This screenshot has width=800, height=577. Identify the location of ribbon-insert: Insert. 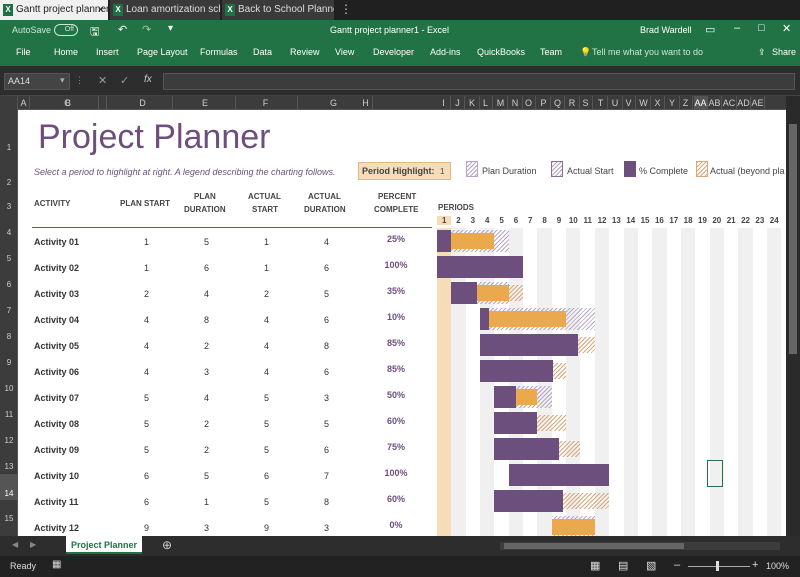
(107, 52).